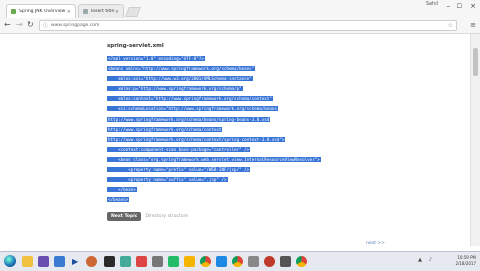 Image resolution: width=480 pixels, height=271 pixels. I want to click on url-text: www.springpage.com, so click(75, 25).